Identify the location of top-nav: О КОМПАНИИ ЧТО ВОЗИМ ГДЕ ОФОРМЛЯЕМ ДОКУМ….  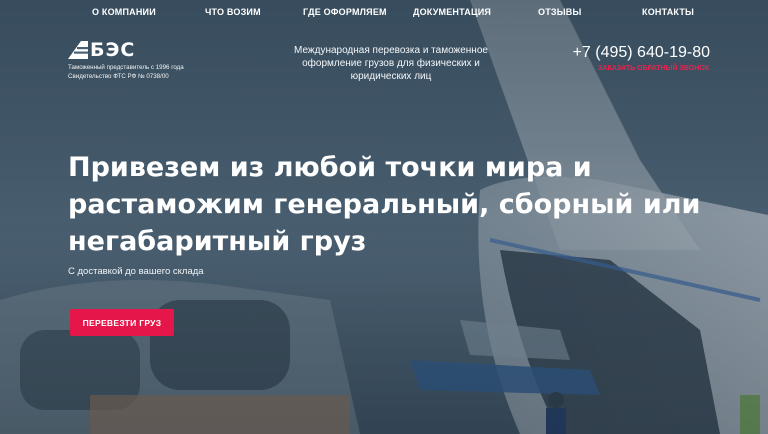
(384, 12).